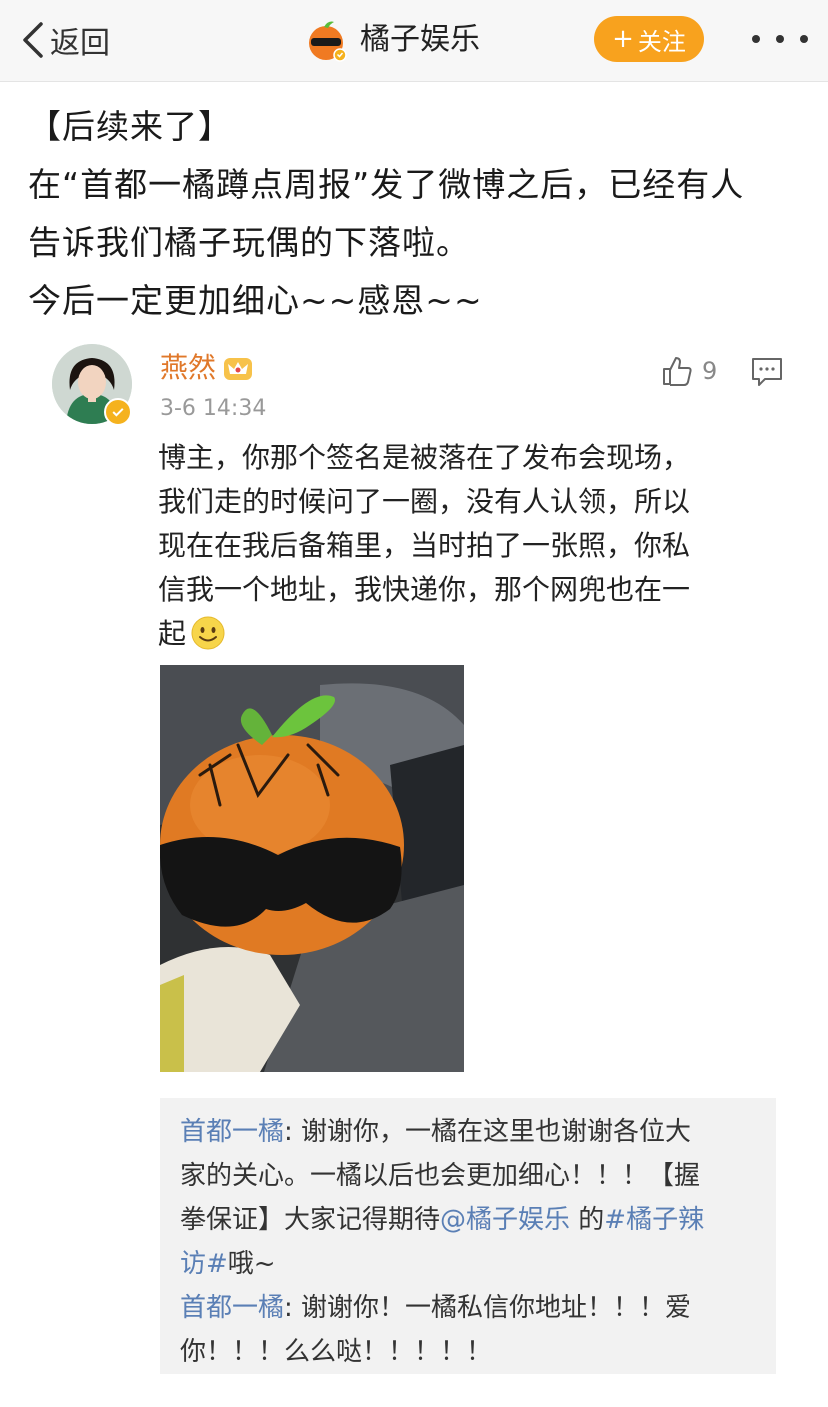 Image resolution: width=828 pixels, height=1407 pixels. Describe the element at coordinates (80, 43) in the screenshot. I see `back-label: 返回` at that location.